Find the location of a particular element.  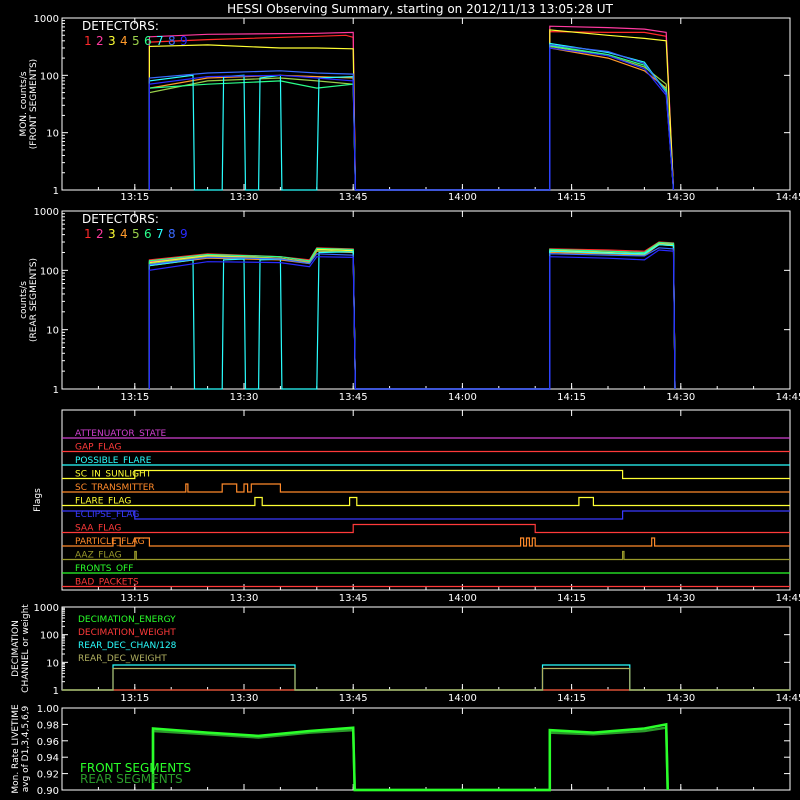

front-legend-number: 1 is located at coordinates (88, 41).